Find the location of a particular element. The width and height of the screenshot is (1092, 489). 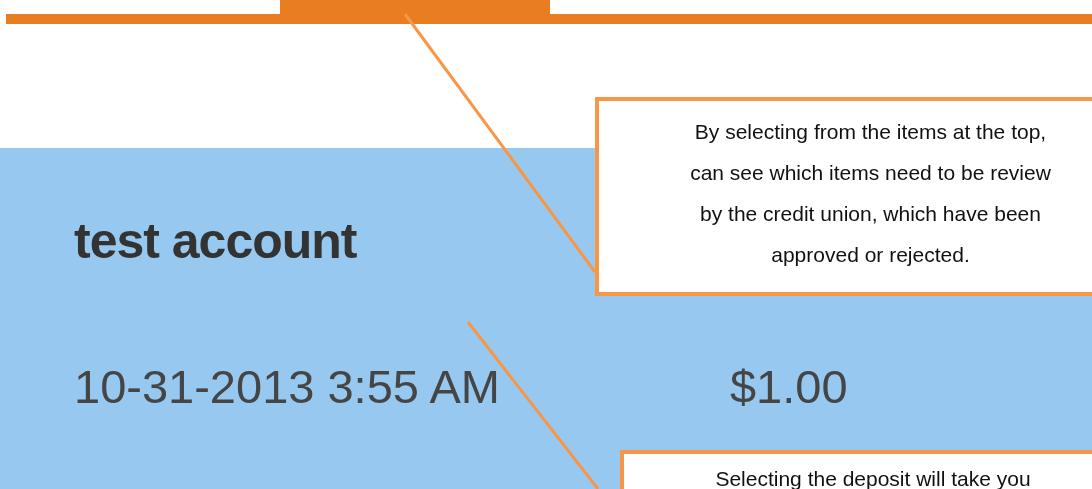

account-name: test account is located at coordinates (215, 241).